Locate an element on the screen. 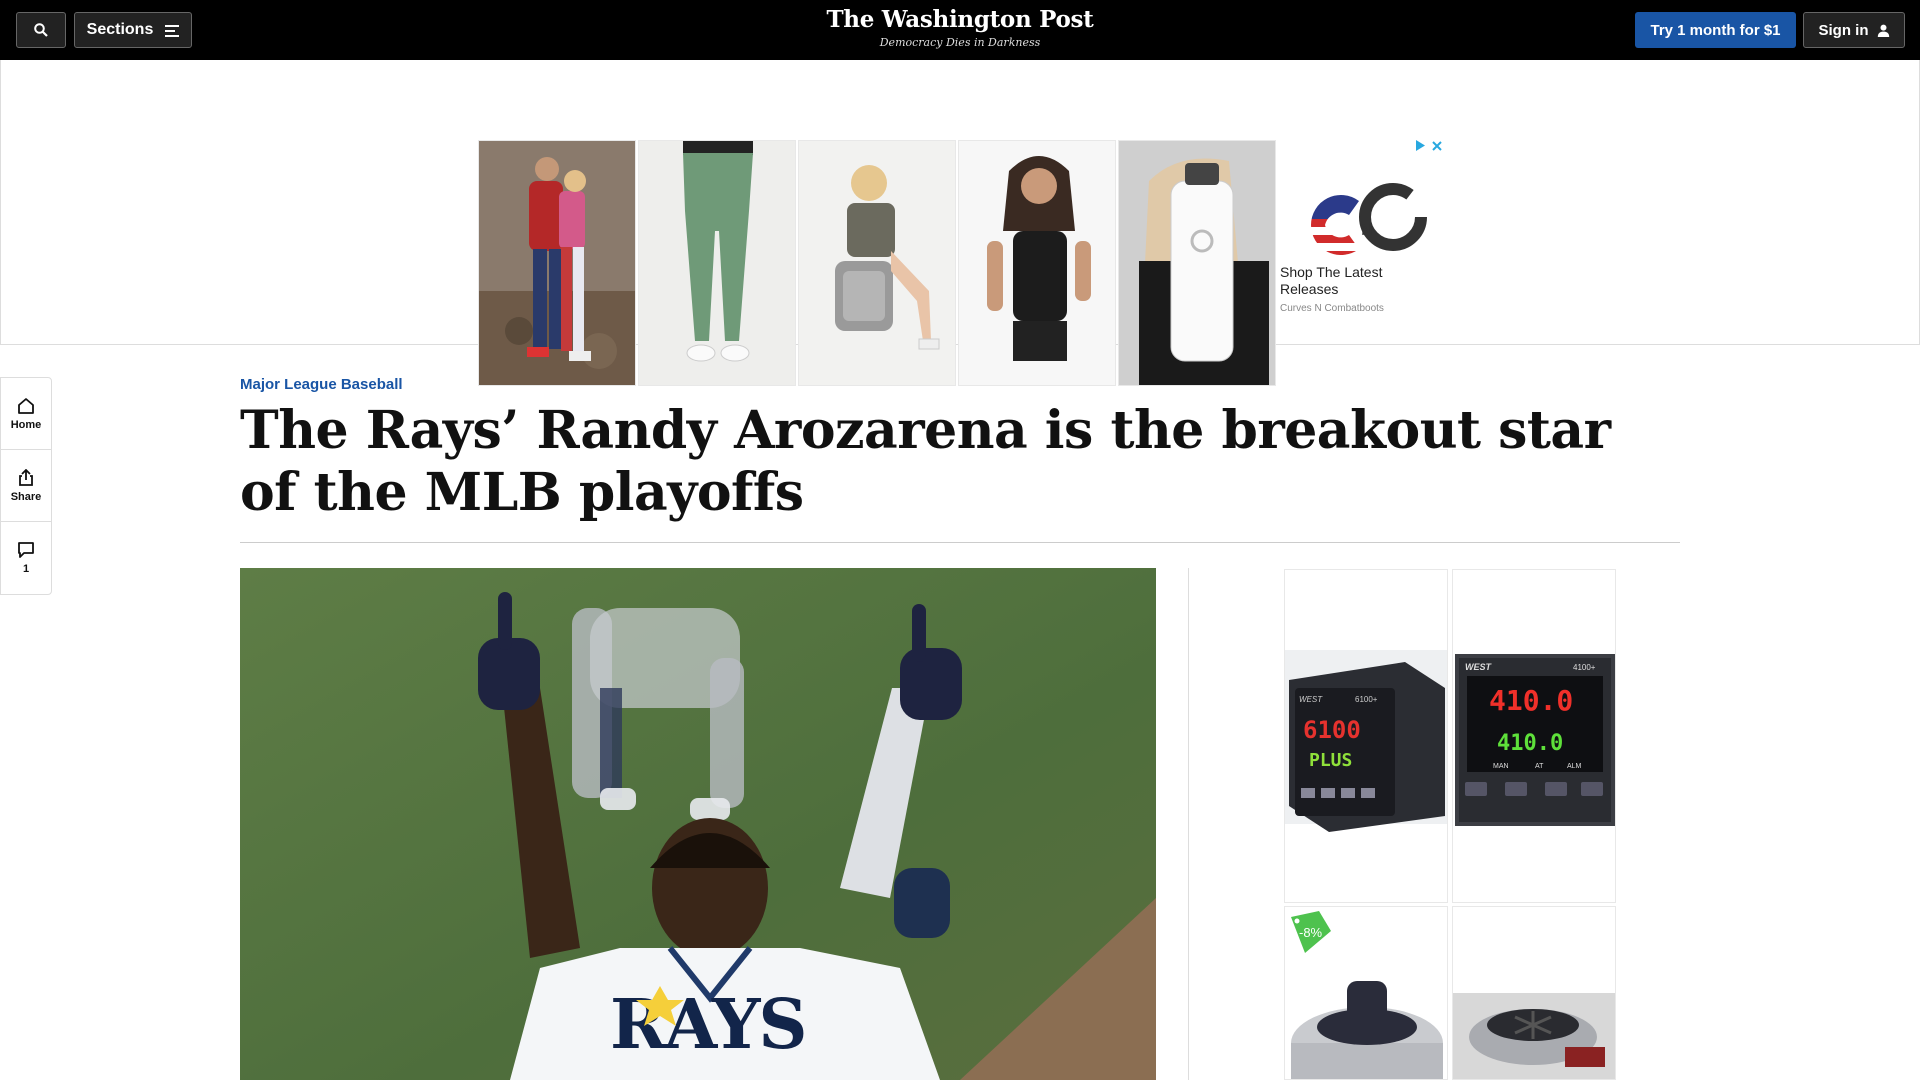 This screenshot has width=1920, height=1080. rail-comments-button: 1 is located at coordinates (26, 558).